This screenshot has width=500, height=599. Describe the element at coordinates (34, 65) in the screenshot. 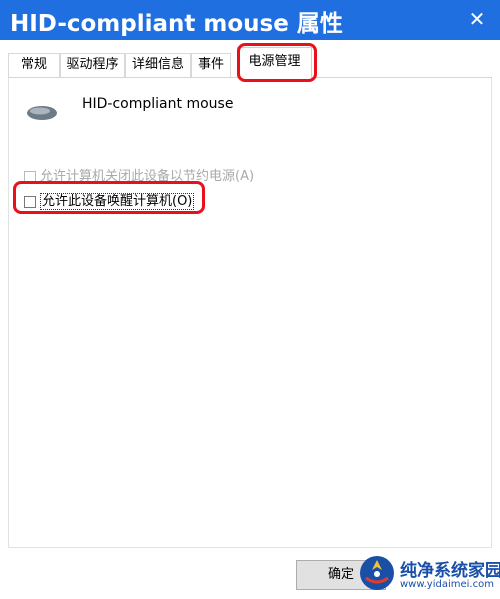

I see `tab-general: 常规` at that location.